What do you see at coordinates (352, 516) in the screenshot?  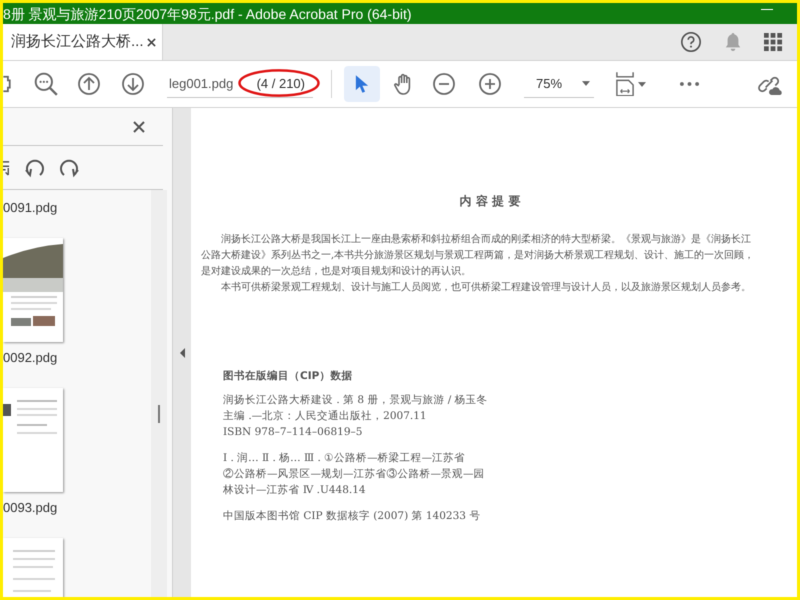 I see `cip-number: 中国版本图书馆 CIP 数据核字 (2007) 第 140233 号` at bounding box center [352, 516].